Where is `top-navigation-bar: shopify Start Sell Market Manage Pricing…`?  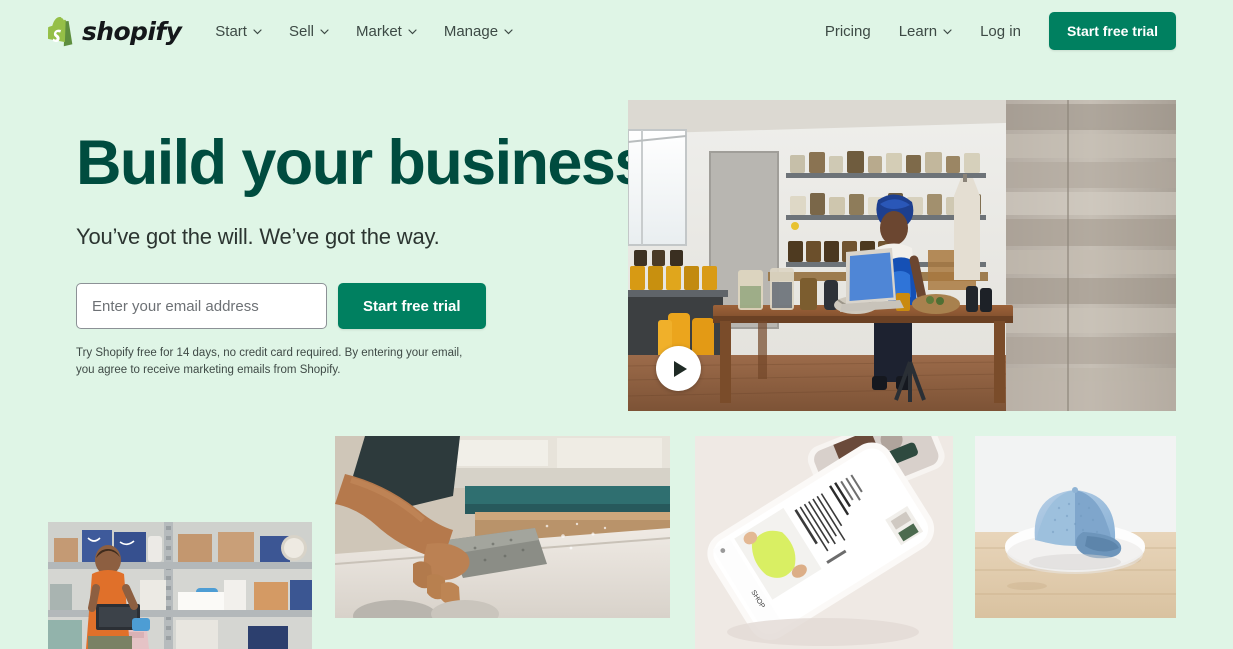
top-navigation-bar: shopify Start Sell Market Manage Pricing… is located at coordinates (616, 31).